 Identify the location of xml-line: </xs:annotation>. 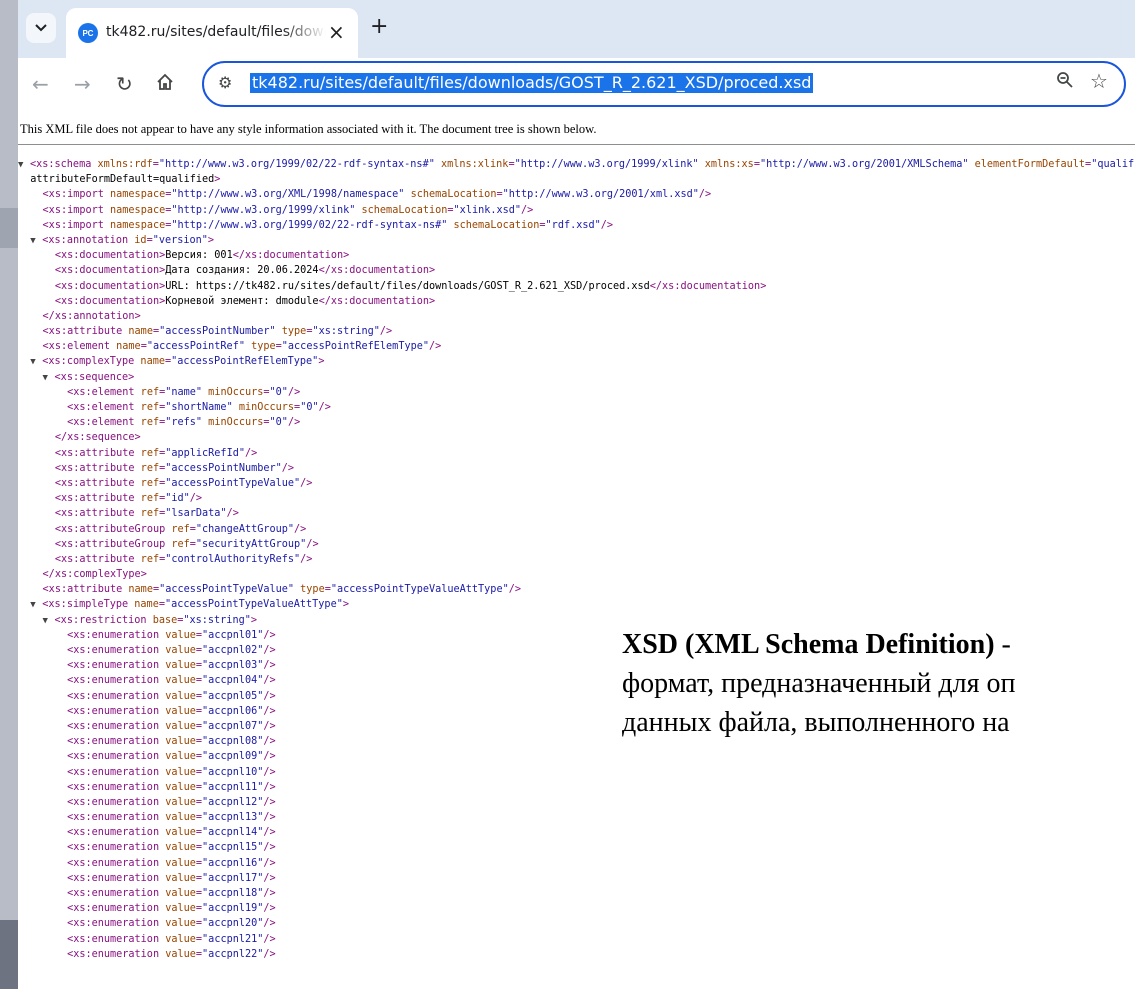
(91, 316).